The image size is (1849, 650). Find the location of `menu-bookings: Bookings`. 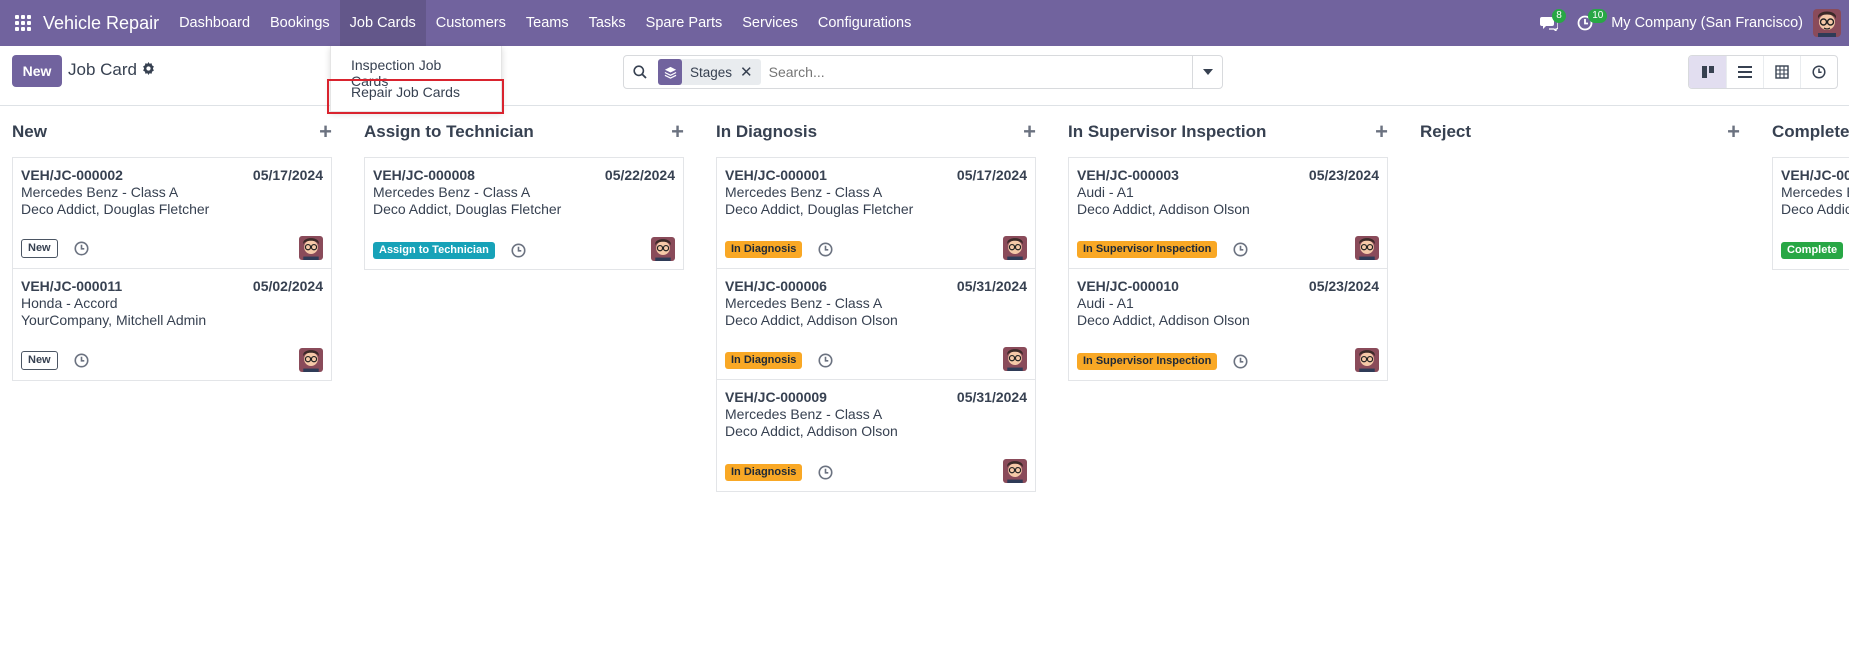

menu-bookings: Bookings is located at coordinates (300, 23).